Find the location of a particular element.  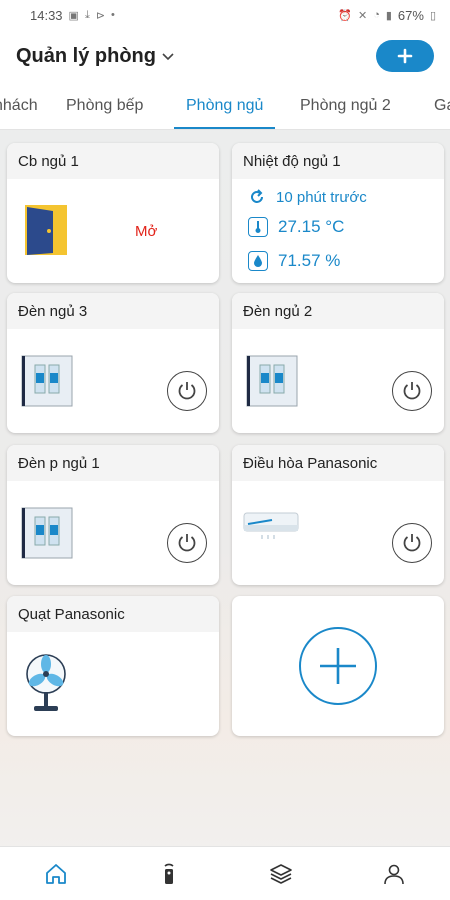

battery-level: 67% is located at coordinates (410, 15).